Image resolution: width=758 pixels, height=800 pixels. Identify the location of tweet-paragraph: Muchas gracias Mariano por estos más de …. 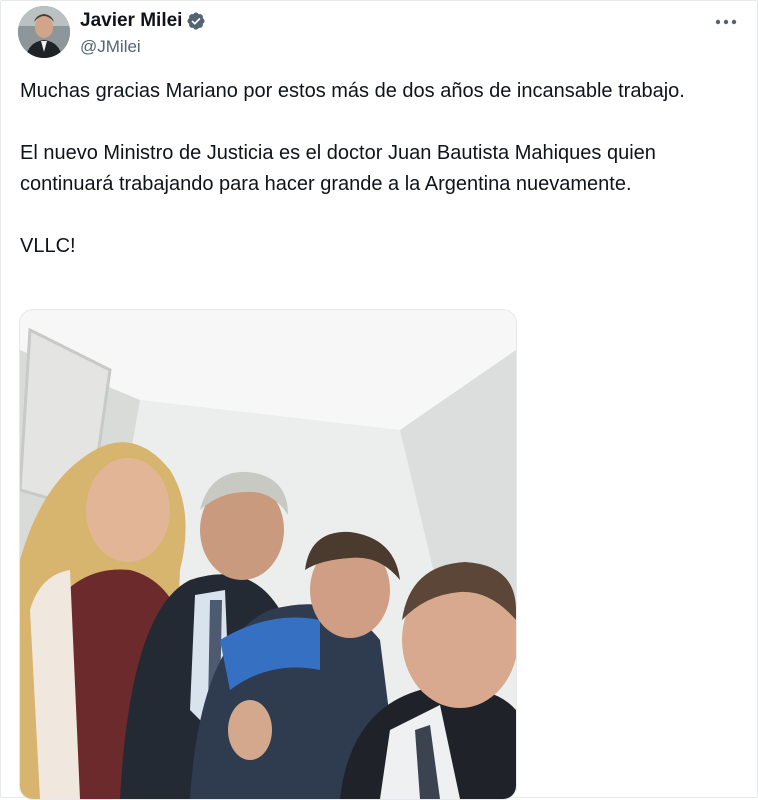
(352, 91).